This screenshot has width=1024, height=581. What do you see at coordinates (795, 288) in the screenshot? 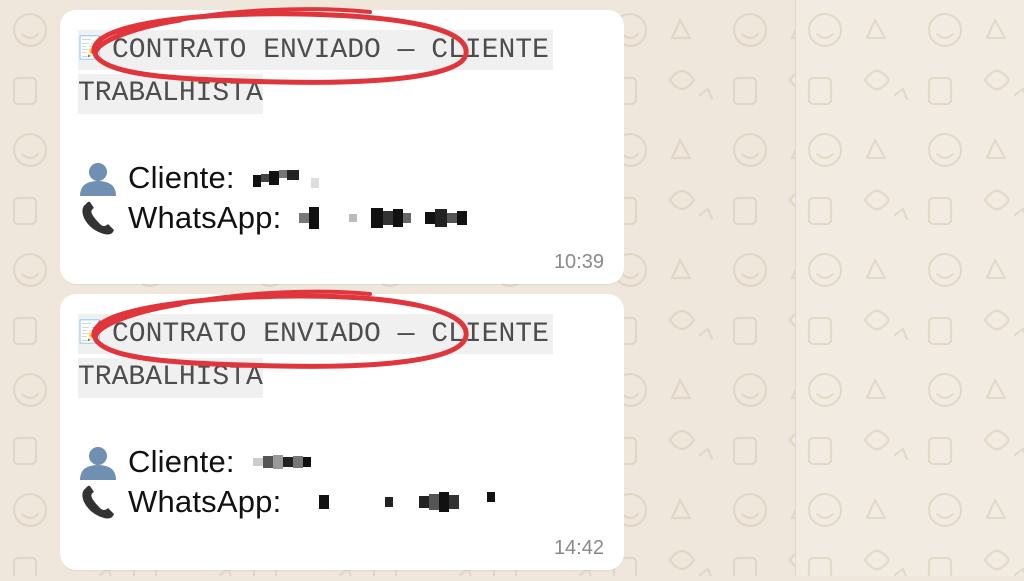
I see `panel-divider` at bounding box center [795, 288].